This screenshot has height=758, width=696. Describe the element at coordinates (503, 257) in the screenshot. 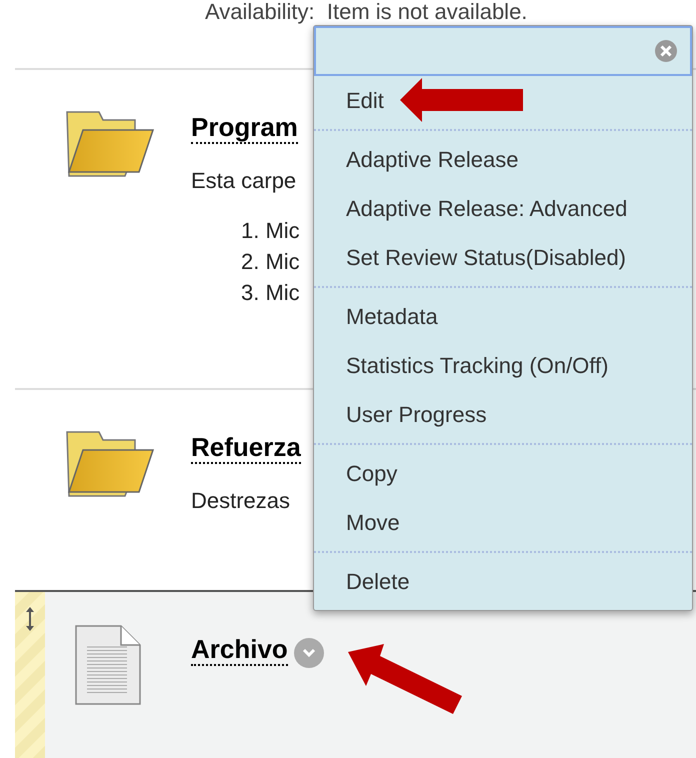

I see `menu-item: Set Review Status(Disabled)` at that location.